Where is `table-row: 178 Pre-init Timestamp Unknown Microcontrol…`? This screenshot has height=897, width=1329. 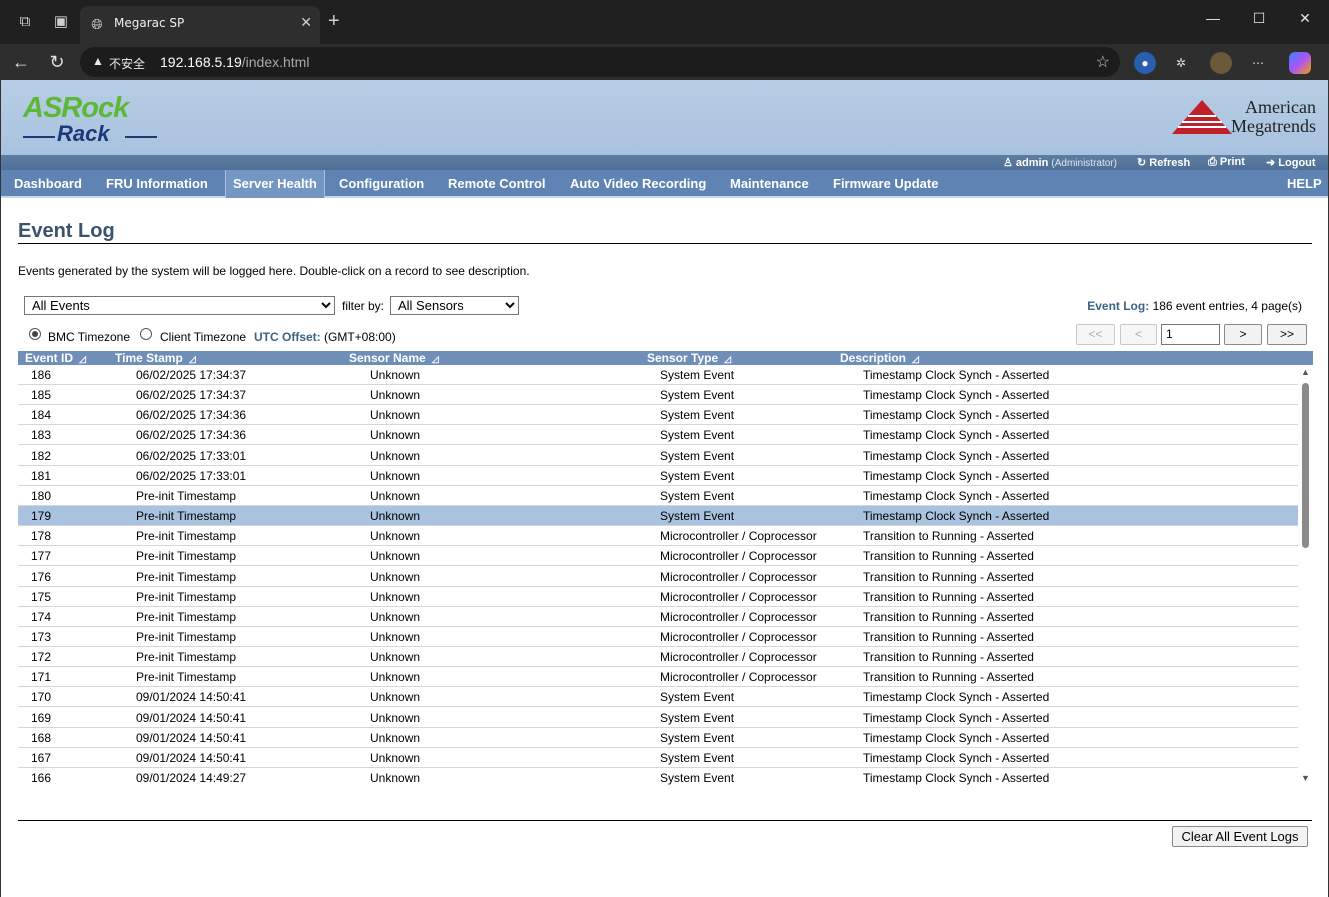
table-row: 178 Pre-init Timestamp Unknown Microcontrol… is located at coordinates (658, 536).